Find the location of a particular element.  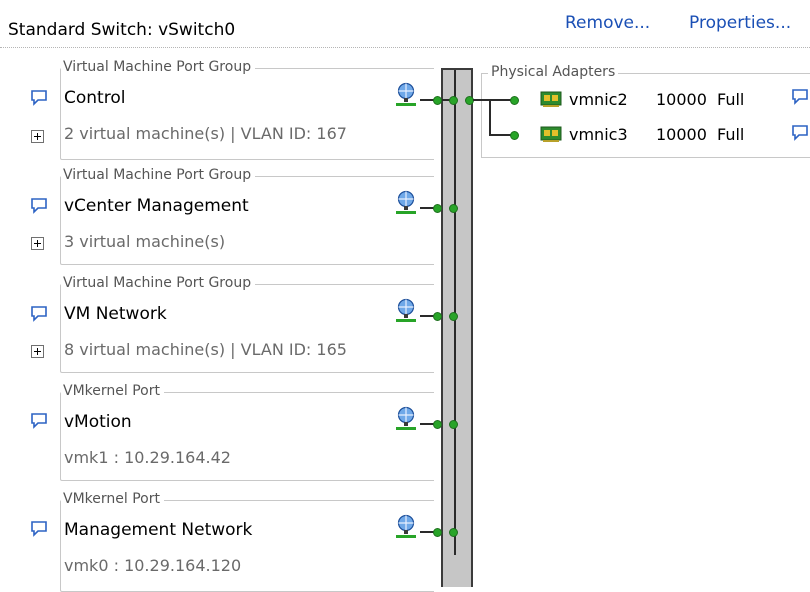

port-group-detail: vmk0 : 10.29.164.120 is located at coordinates (153, 565).